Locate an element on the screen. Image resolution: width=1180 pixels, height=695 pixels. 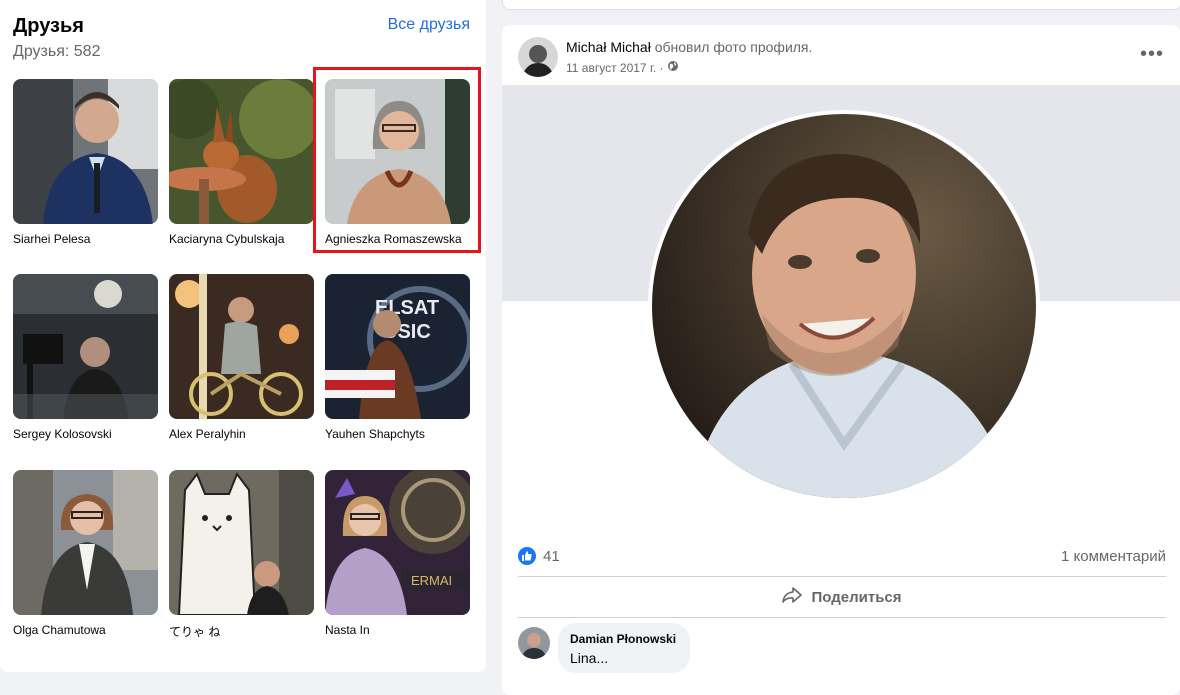
friend-tile: Siarhei Pelesa is located at coordinates (85, 162).